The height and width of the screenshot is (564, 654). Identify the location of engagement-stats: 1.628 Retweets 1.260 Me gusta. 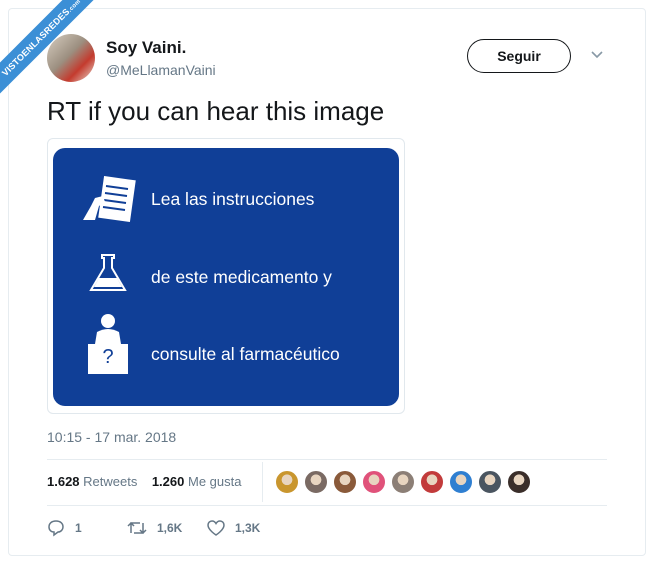
(144, 481).